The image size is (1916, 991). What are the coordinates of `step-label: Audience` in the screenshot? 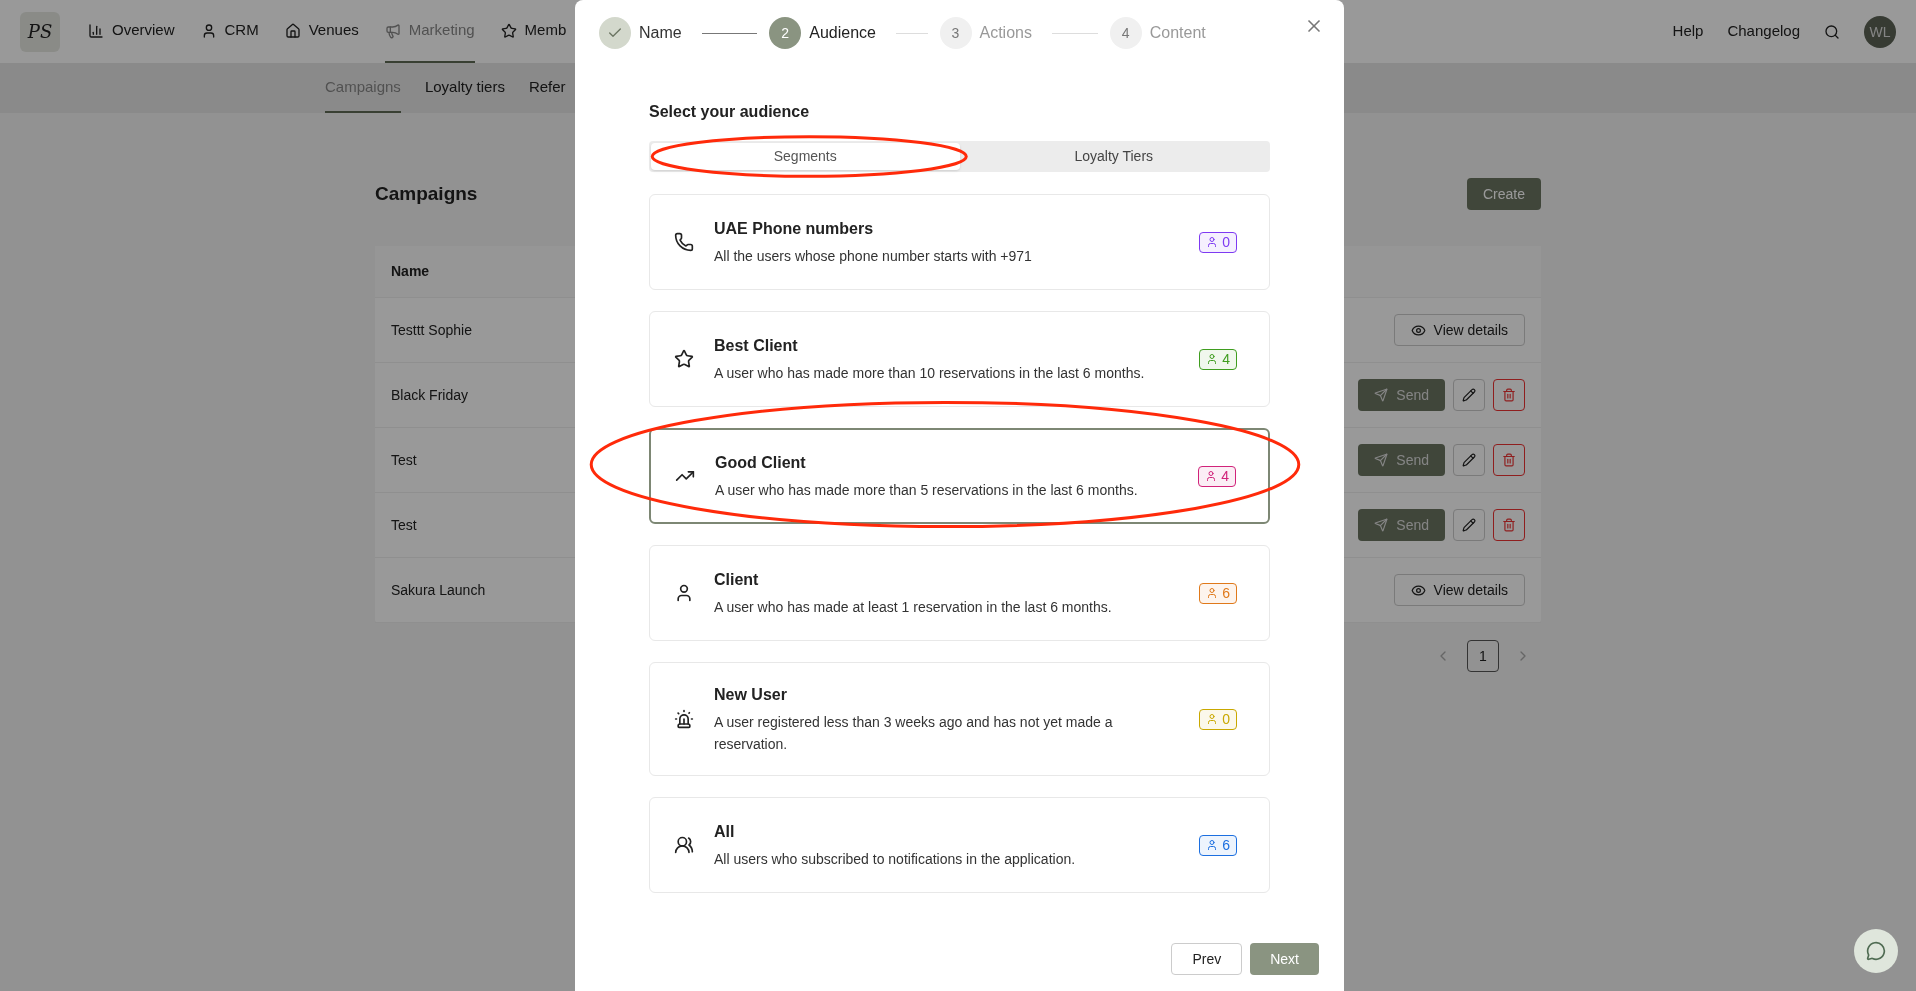 It's located at (842, 33).